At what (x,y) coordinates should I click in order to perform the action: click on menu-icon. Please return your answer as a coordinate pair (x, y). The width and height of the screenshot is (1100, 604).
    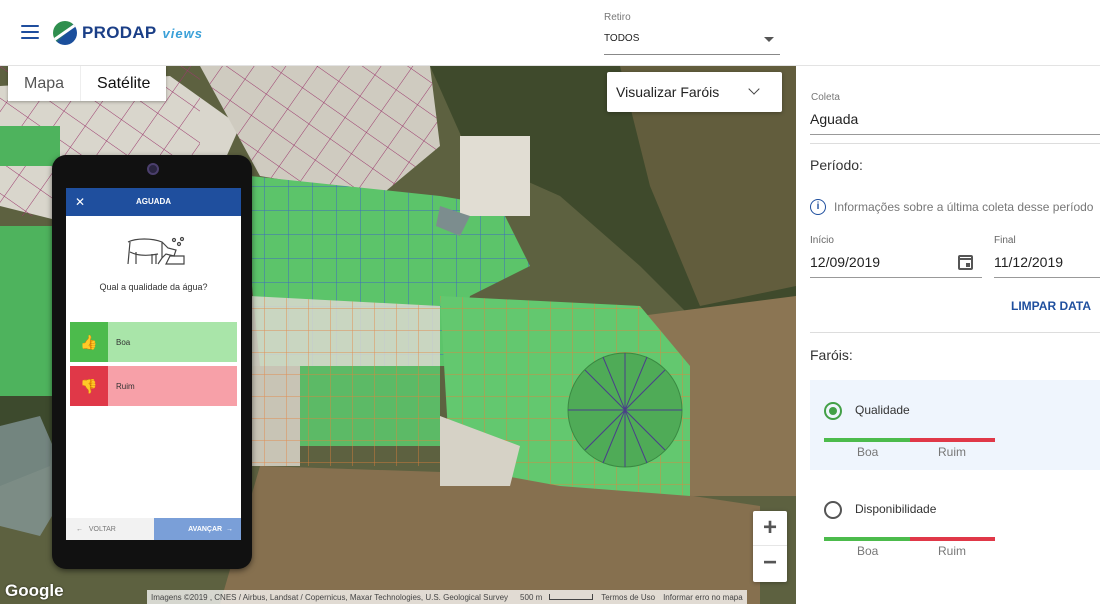
    Looking at the image, I should click on (30, 32).